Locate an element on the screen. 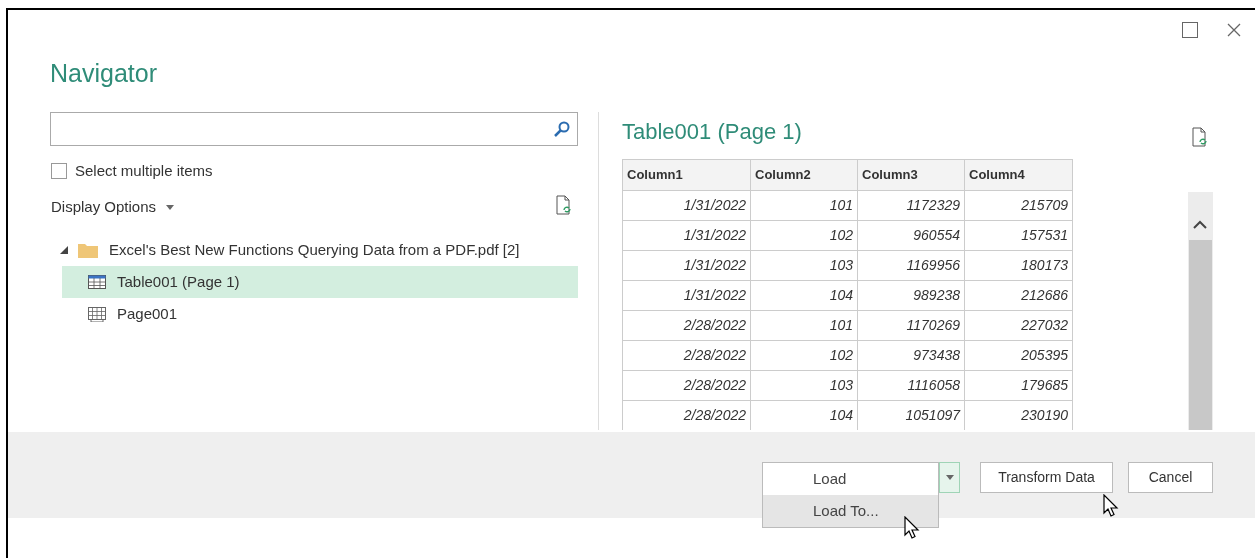 This screenshot has width=1255, height=558. column-header: Column4 is located at coordinates (1018, 175).